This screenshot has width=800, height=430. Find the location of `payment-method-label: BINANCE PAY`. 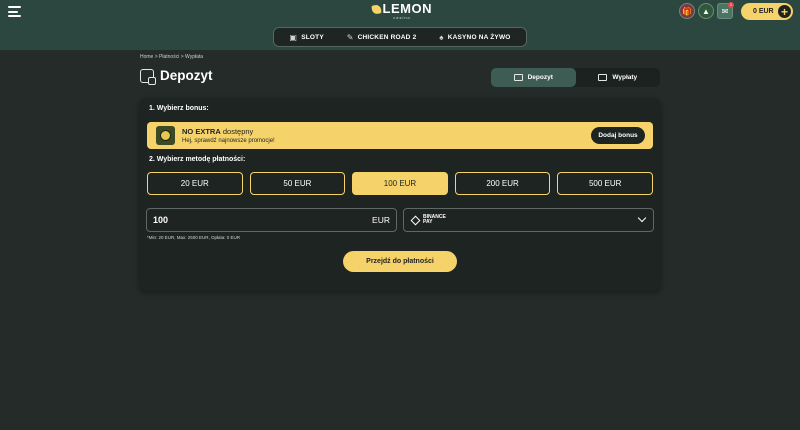

payment-method-label: BINANCE PAY is located at coordinates (434, 219).